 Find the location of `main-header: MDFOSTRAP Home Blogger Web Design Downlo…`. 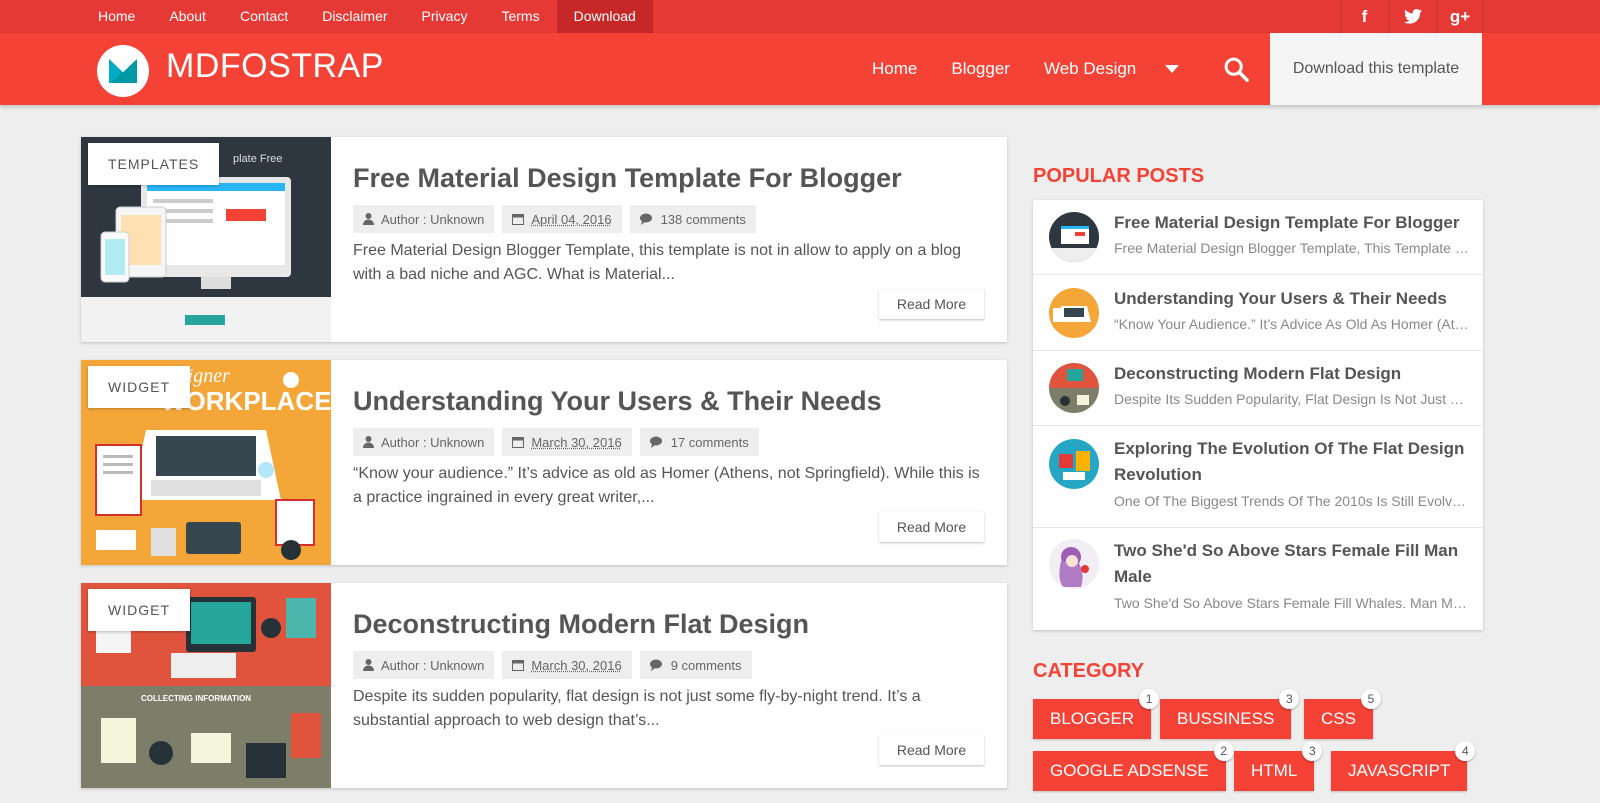

main-header: MDFOSTRAP Home Blogger Web Design Downlo… is located at coordinates (800, 69).